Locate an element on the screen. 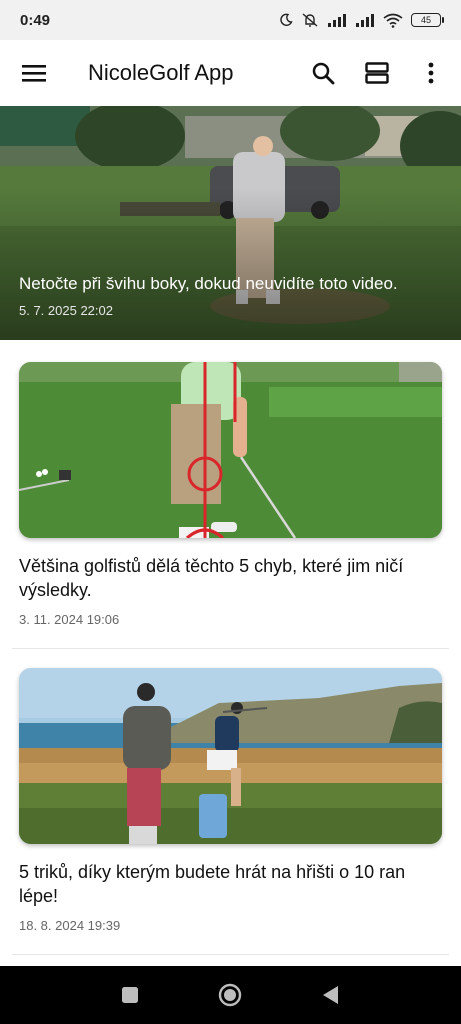 Image resolution: width=461 pixels, height=1024 pixels. view-toggle-icon is located at coordinates (377, 73).